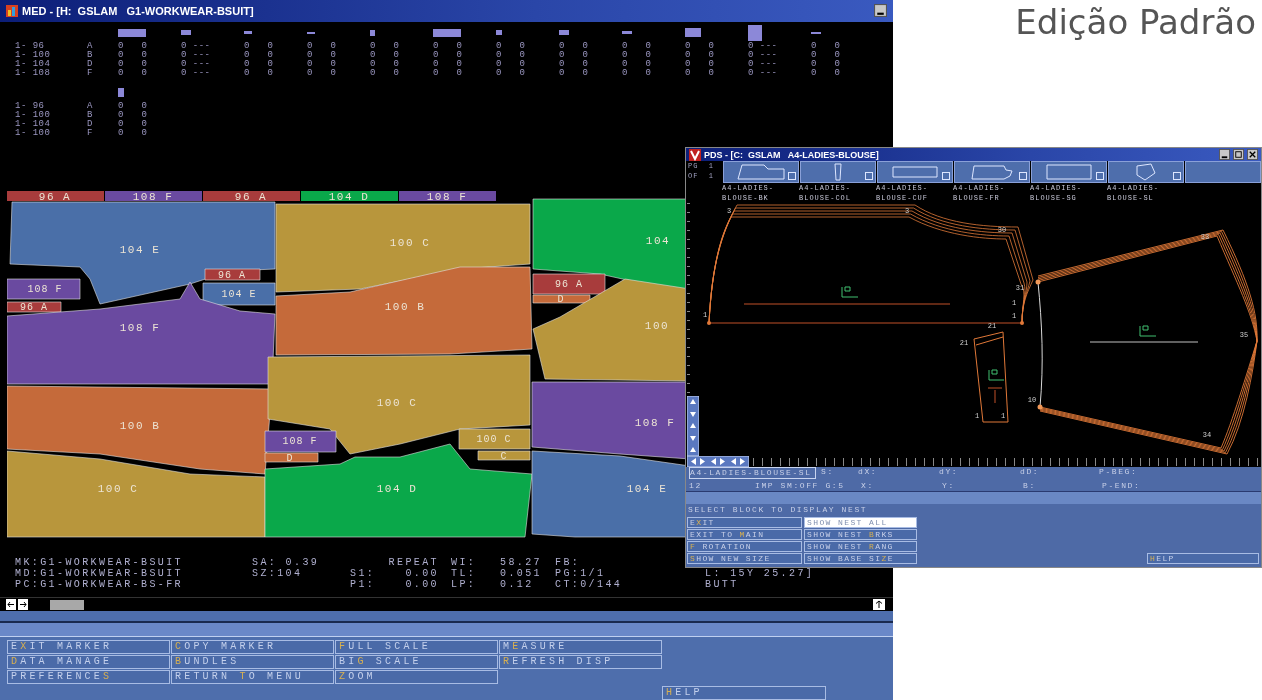 This screenshot has width=1262, height=700. I want to click on menu-button: F ROTATION, so click(744, 546).